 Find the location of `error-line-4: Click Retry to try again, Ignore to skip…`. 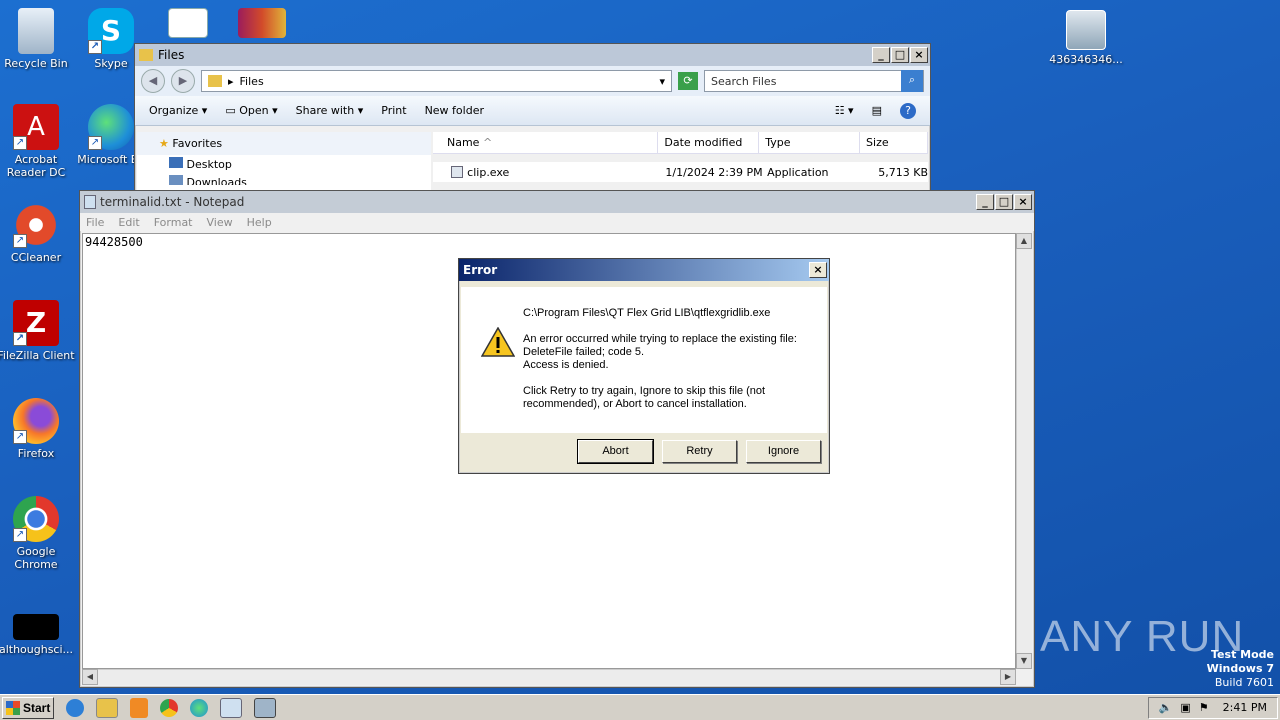

error-line-4: Click Retry to try again, Ignore to skip… is located at coordinates (644, 397).